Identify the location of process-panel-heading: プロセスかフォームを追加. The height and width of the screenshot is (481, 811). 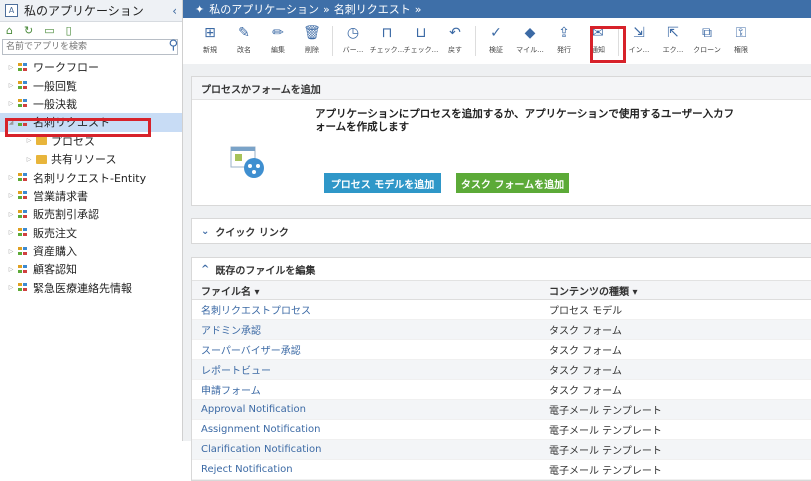
(501, 88).